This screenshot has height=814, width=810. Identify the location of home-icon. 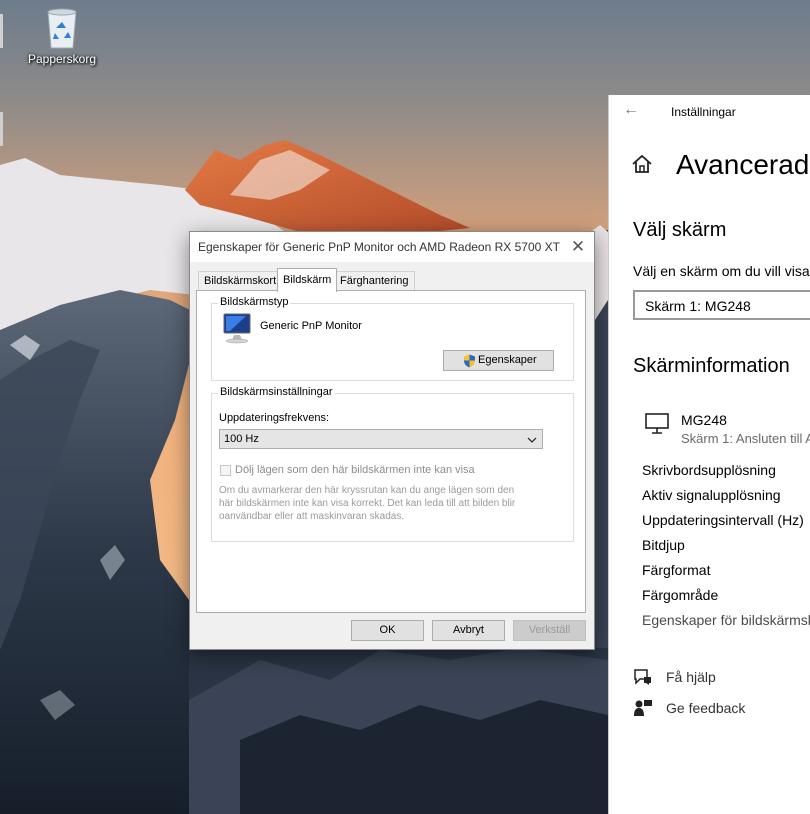
(642, 164).